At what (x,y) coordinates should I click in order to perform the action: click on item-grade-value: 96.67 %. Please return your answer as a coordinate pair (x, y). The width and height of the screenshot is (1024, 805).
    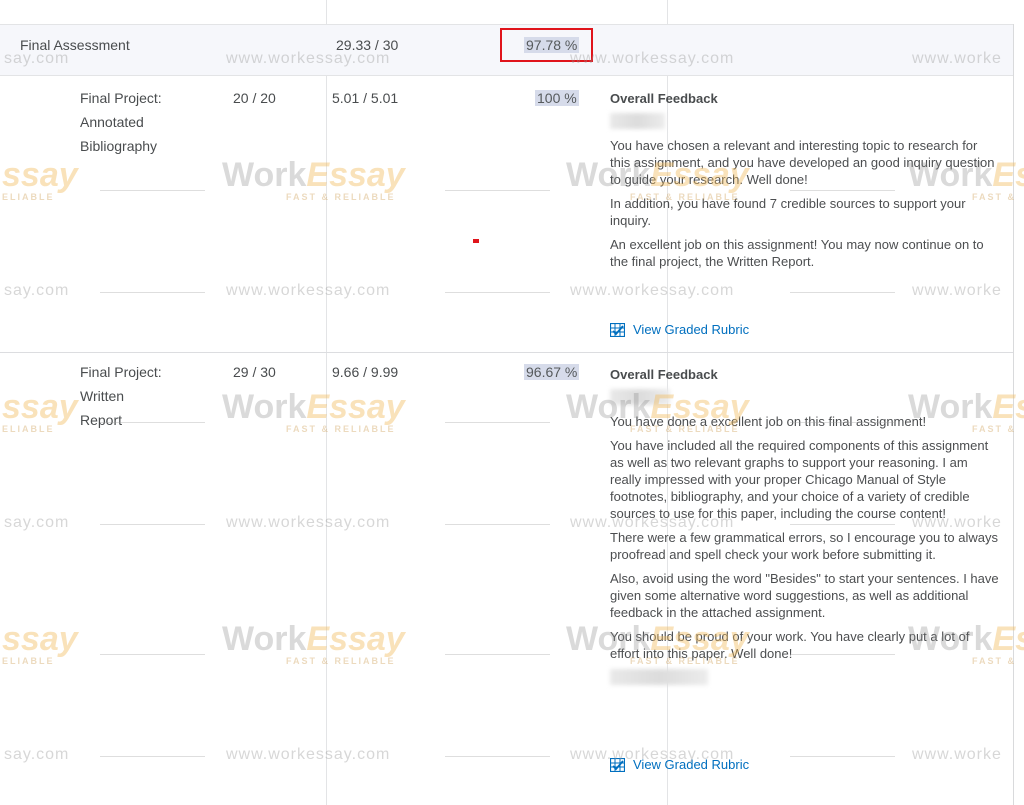
    Looking at the image, I should click on (552, 372).